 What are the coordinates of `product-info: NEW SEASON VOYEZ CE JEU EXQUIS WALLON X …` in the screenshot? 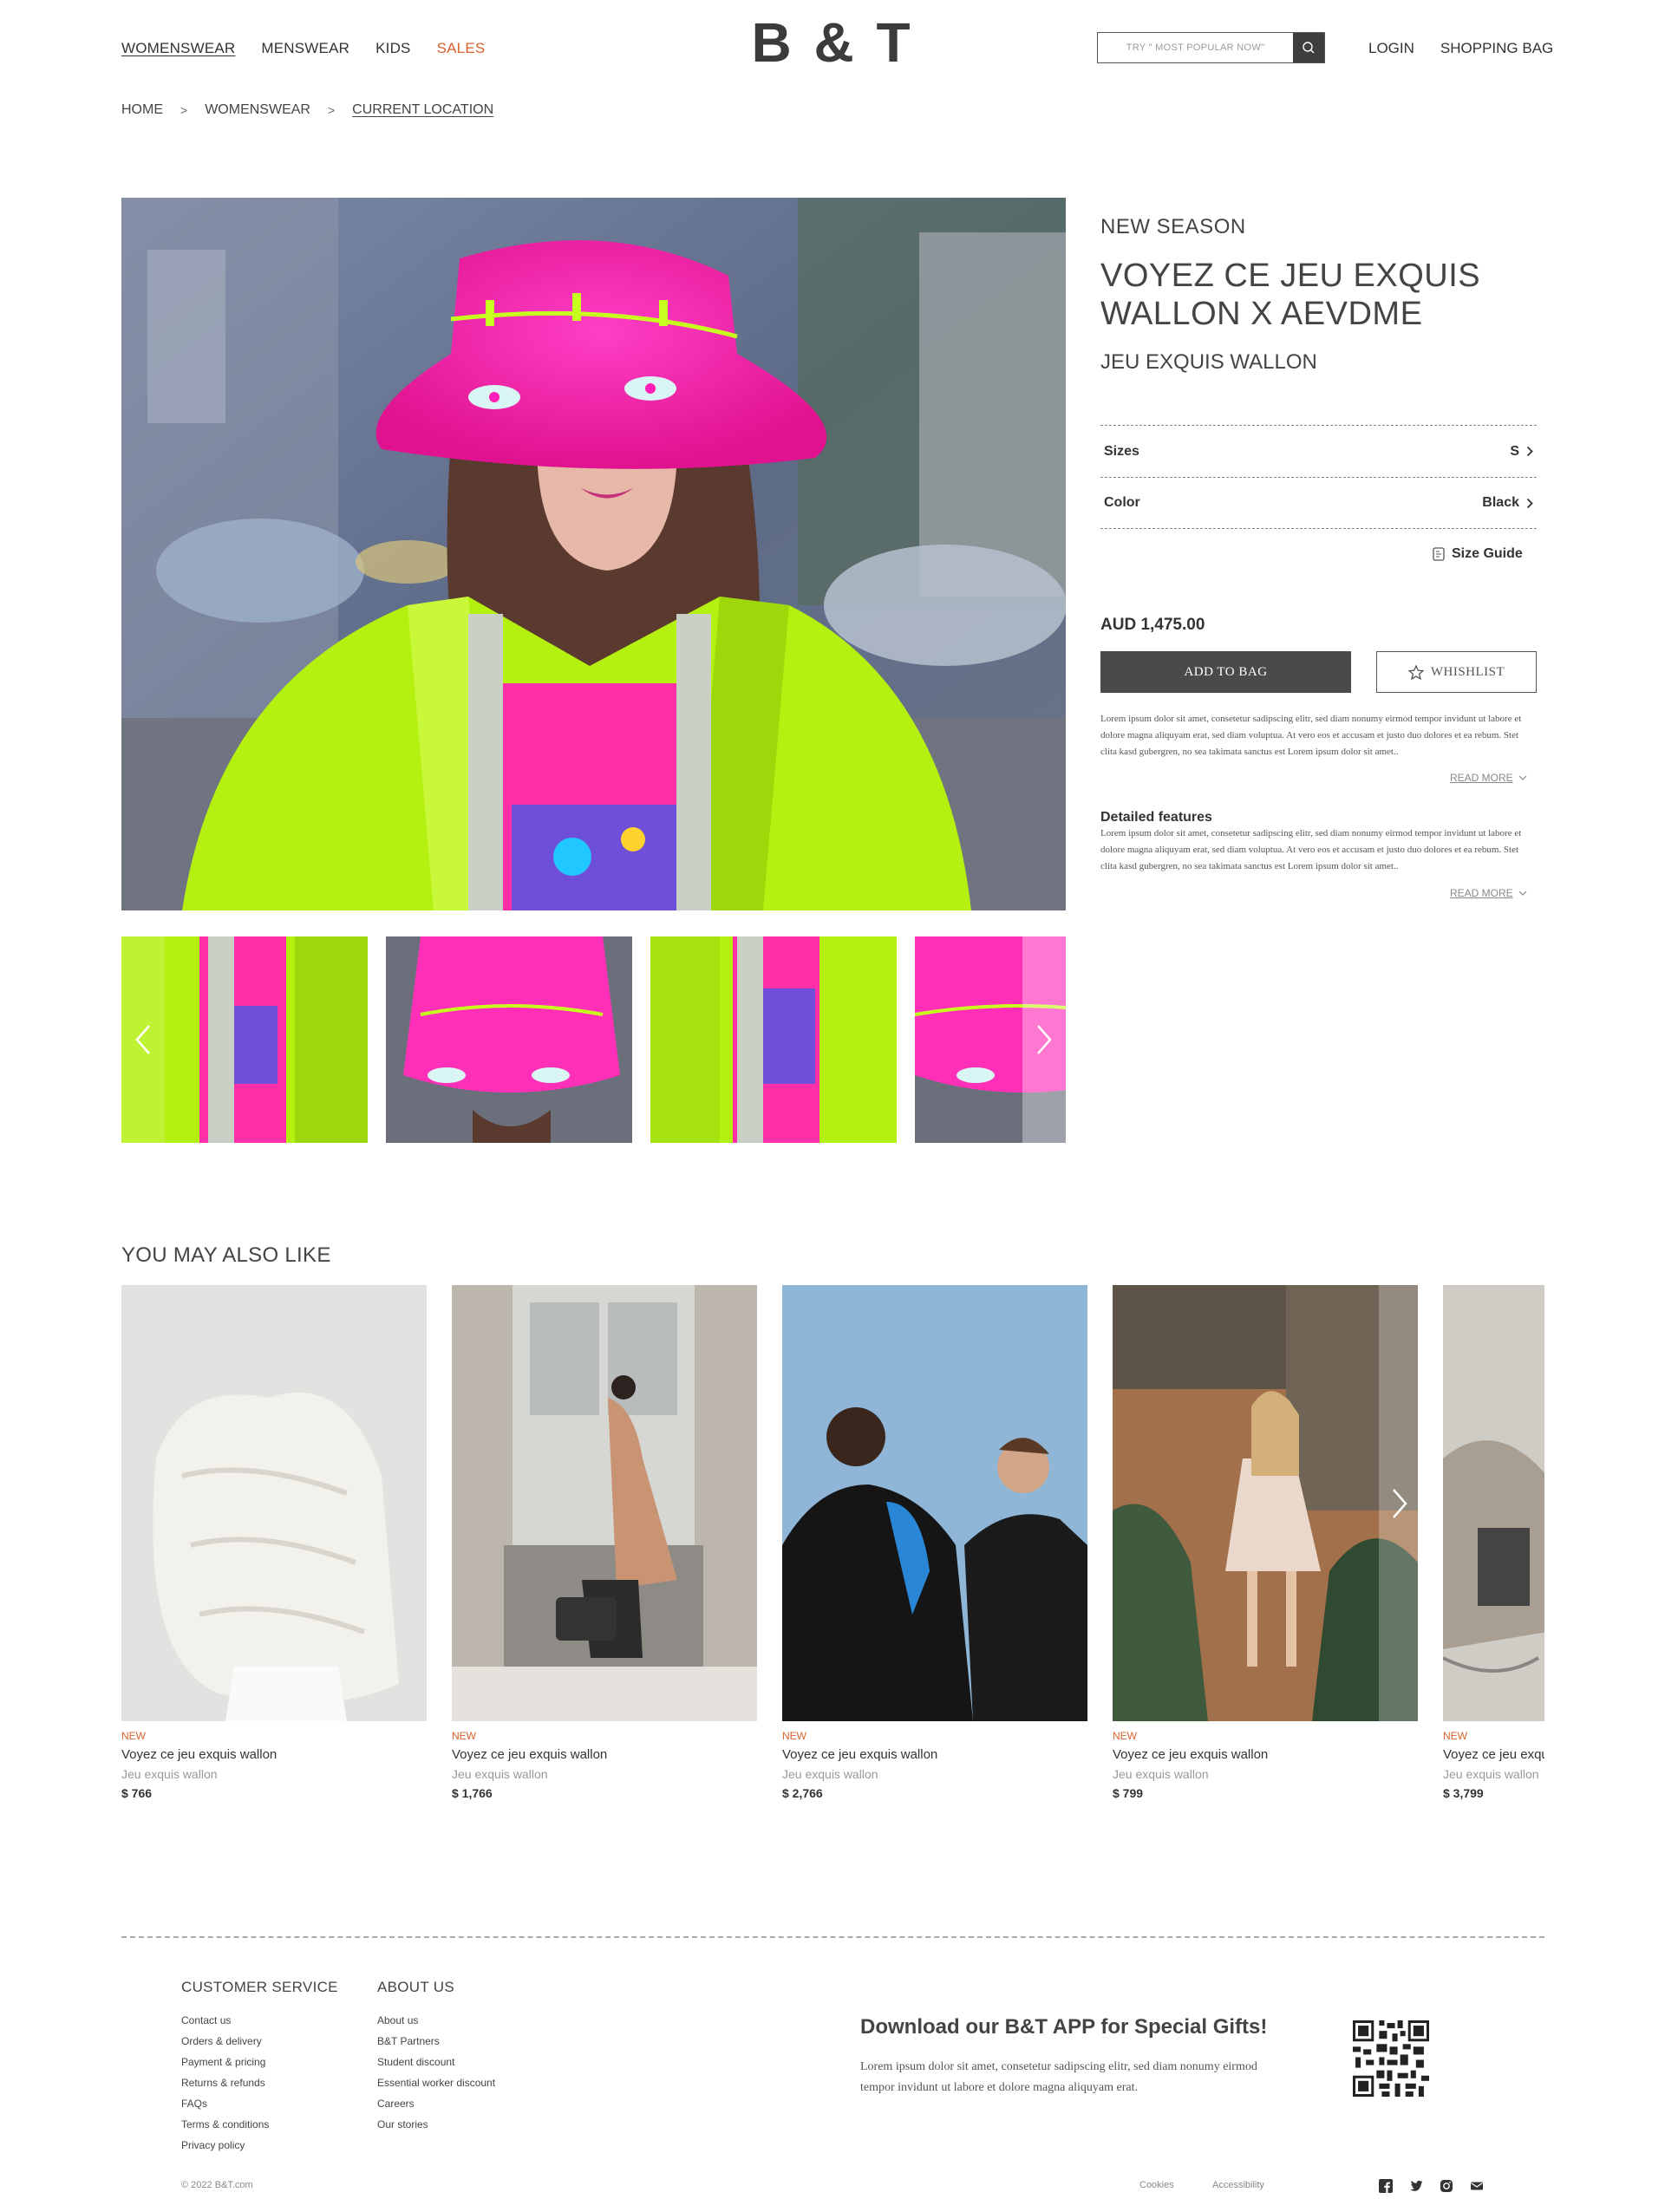 It's located at (1318, 295).